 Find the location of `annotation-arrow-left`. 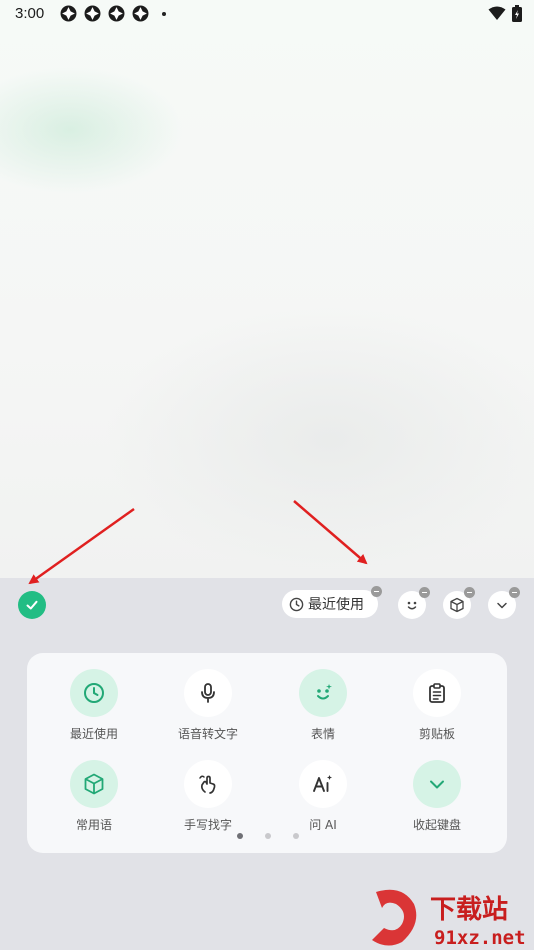

annotation-arrow-left is located at coordinates (81, 546).